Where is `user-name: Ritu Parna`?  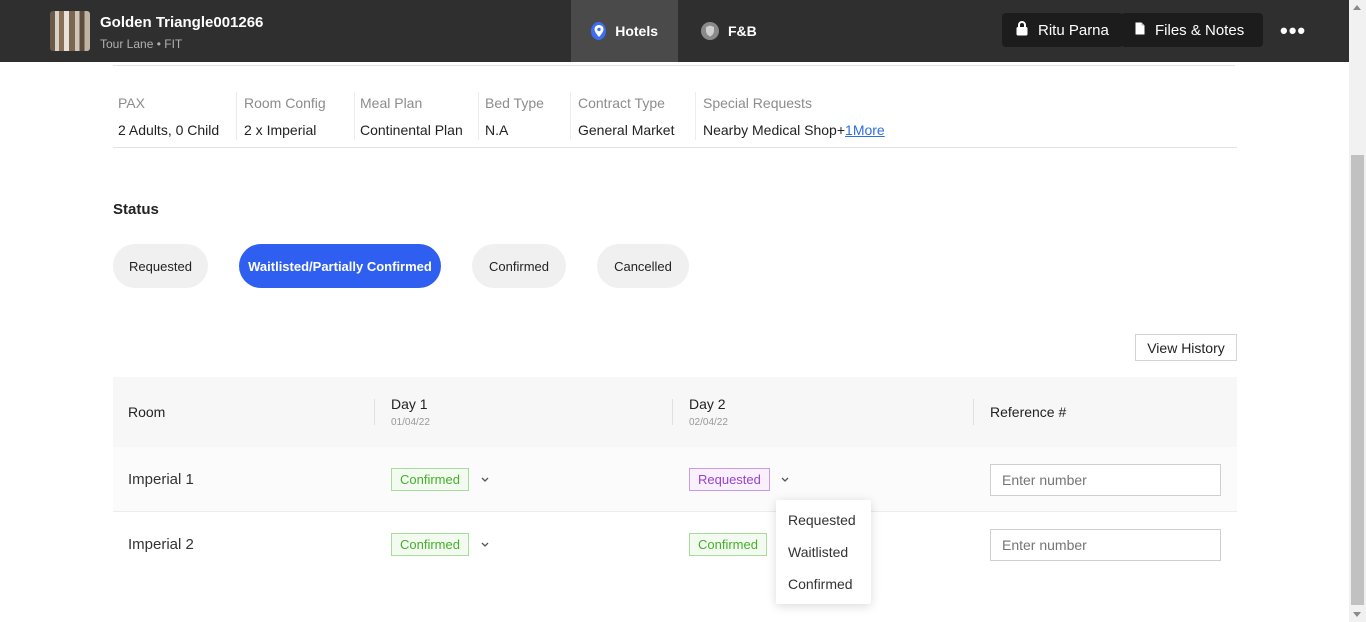
user-name: Ritu Parna is located at coordinates (1073, 30).